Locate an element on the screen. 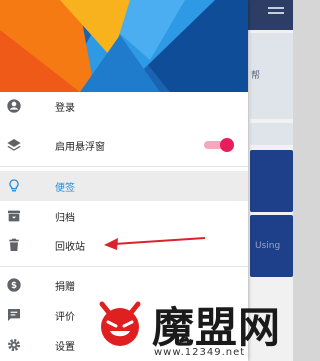 The width and height of the screenshot is (320, 361). drawer-item-label: 便签 is located at coordinates (65, 188).